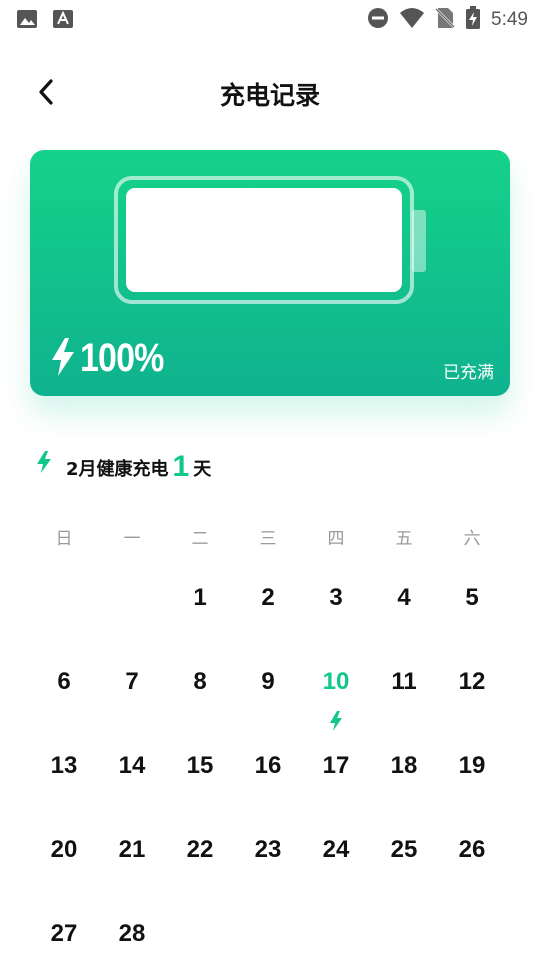 Image resolution: width=540 pixels, height=960 pixels. I want to click on day-number: 15, so click(200, 765).